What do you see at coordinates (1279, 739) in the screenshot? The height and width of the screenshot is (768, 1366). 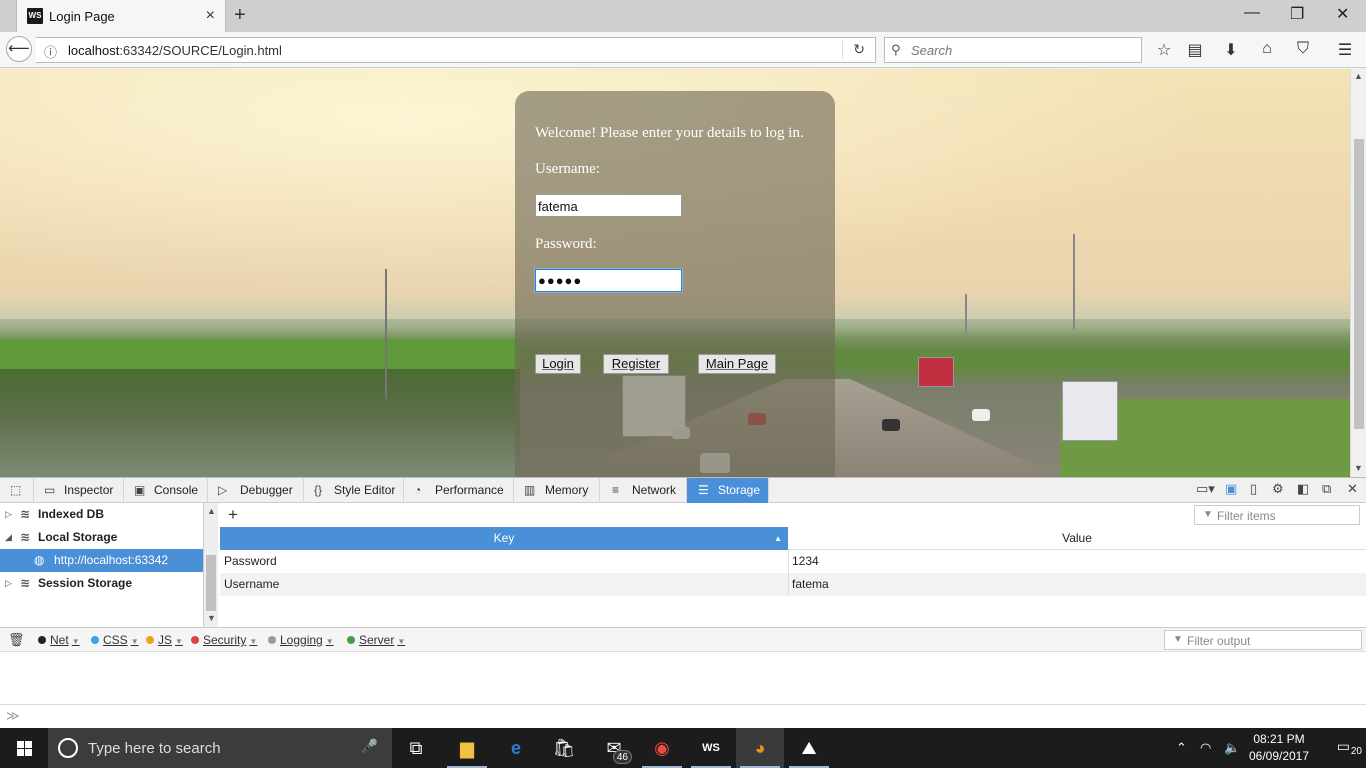 I see `clock-time: 08:21 PM` at bounding box center [1279, 739].